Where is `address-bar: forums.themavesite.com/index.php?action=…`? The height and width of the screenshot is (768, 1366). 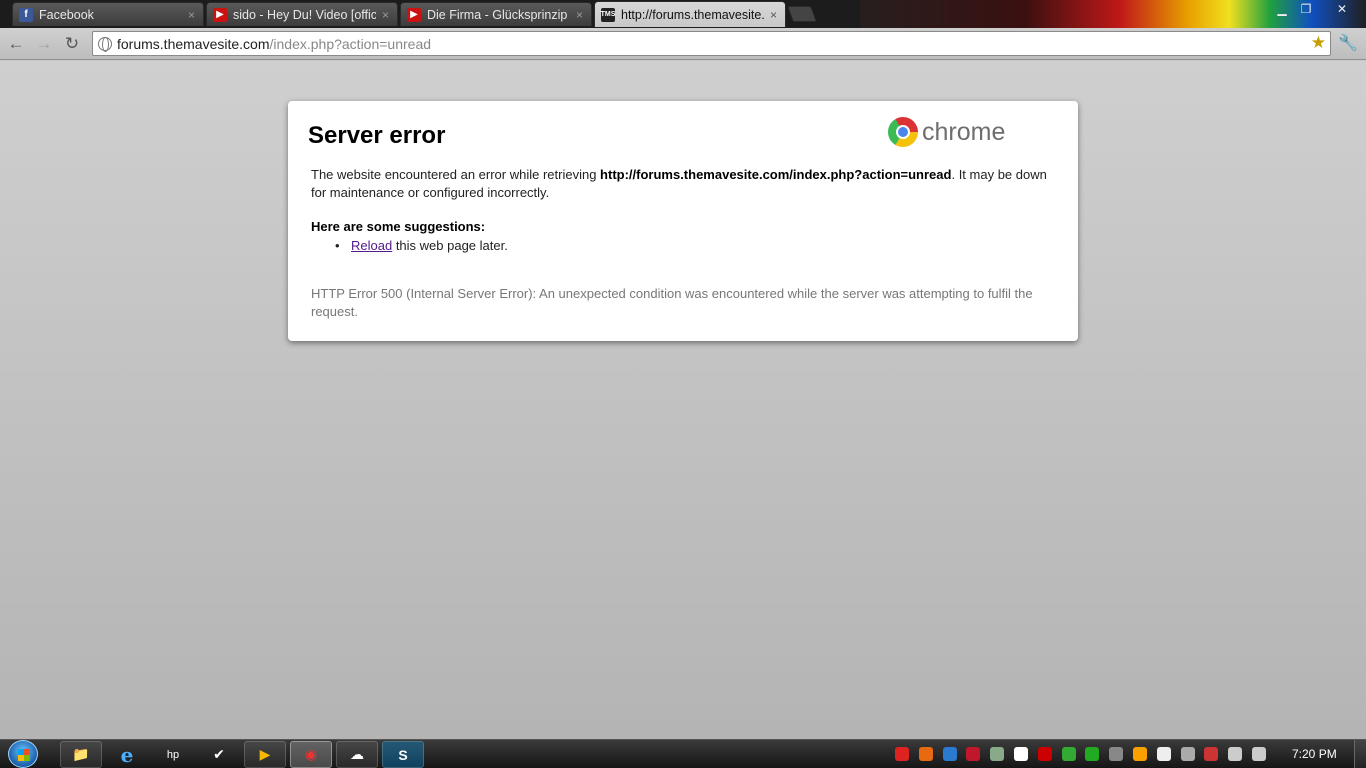
address-bar: forums.themavesite.com/index.php?action=… is located at coordinates (711, 43).